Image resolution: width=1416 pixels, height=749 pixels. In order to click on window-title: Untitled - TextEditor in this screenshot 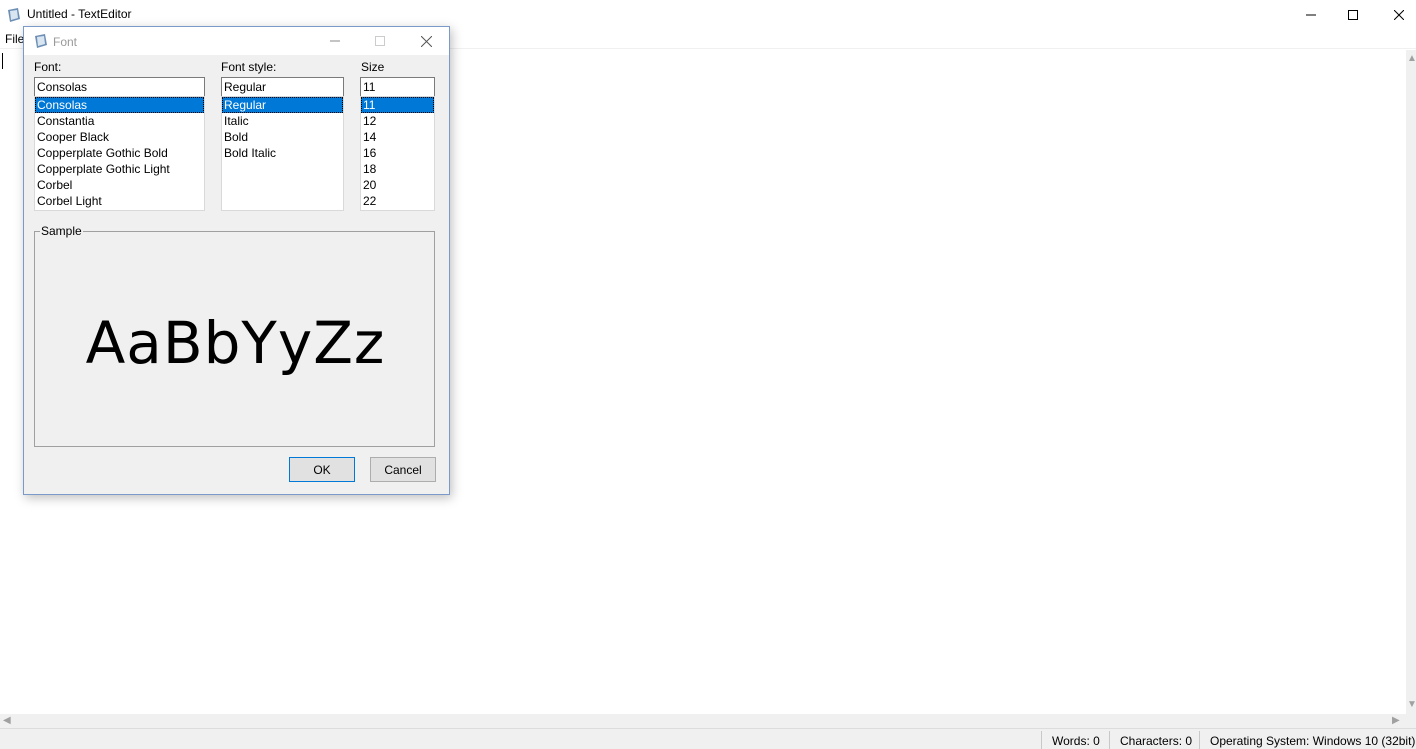, I will do `click(79, 14)`.